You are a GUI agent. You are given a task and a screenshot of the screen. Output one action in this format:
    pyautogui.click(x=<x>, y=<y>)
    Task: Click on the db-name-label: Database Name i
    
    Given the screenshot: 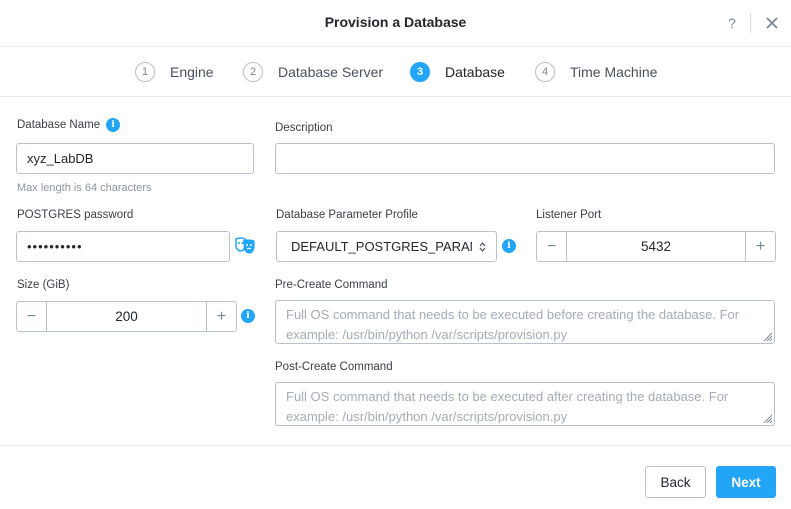 What is the action you would take?
    pyautogui.click(x=69, y=125)
    